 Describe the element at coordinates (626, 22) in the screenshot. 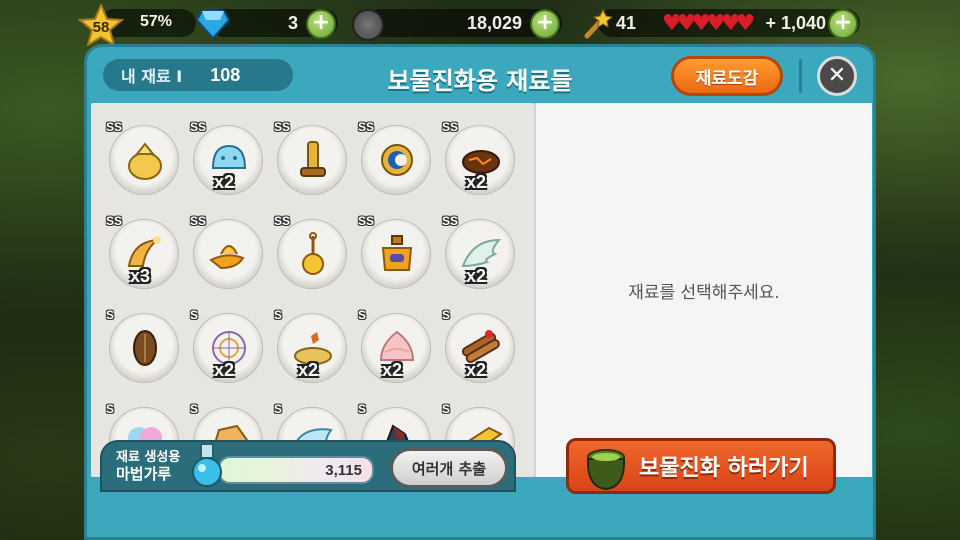

I see `wand-count: 41` at that location.